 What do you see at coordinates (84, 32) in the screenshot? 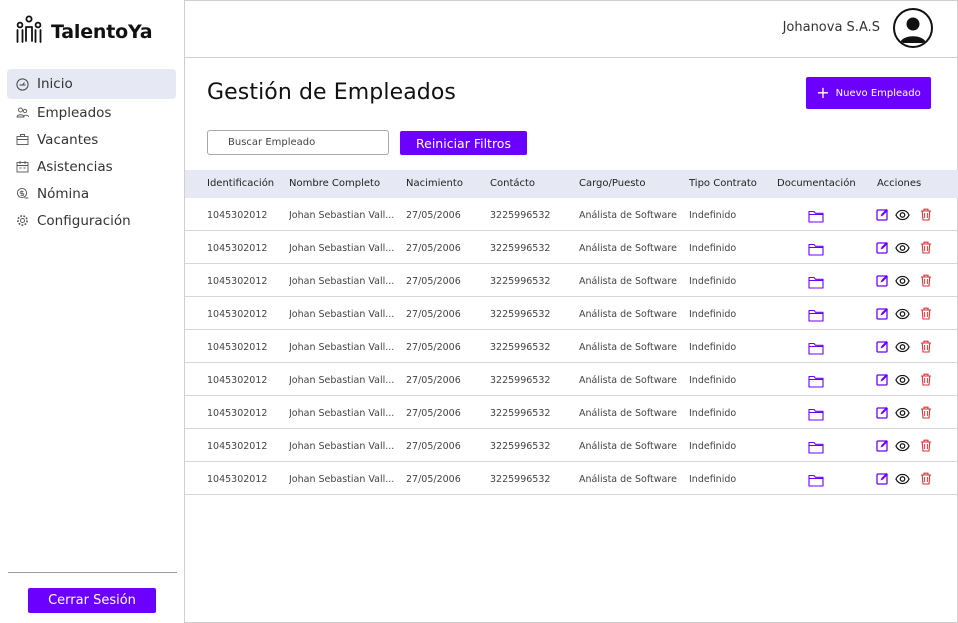
I see `brand: TalentoYa` at bounding box center [84, 32].